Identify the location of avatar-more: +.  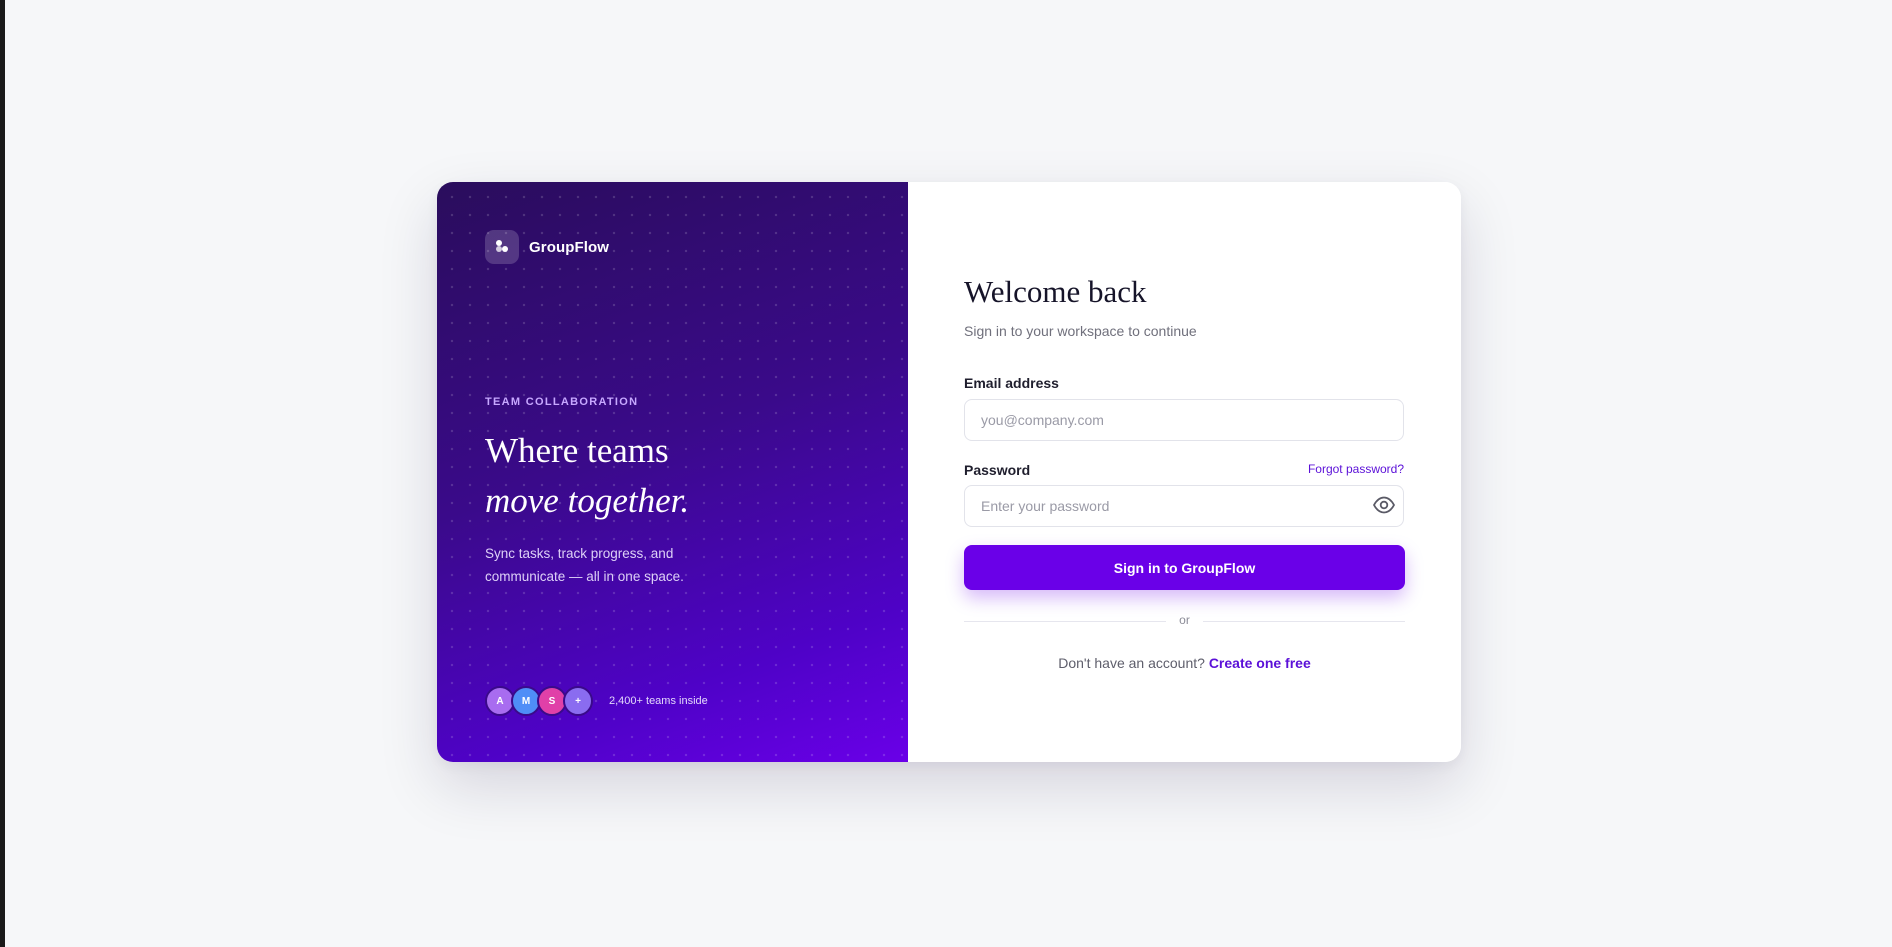
(578, 701).